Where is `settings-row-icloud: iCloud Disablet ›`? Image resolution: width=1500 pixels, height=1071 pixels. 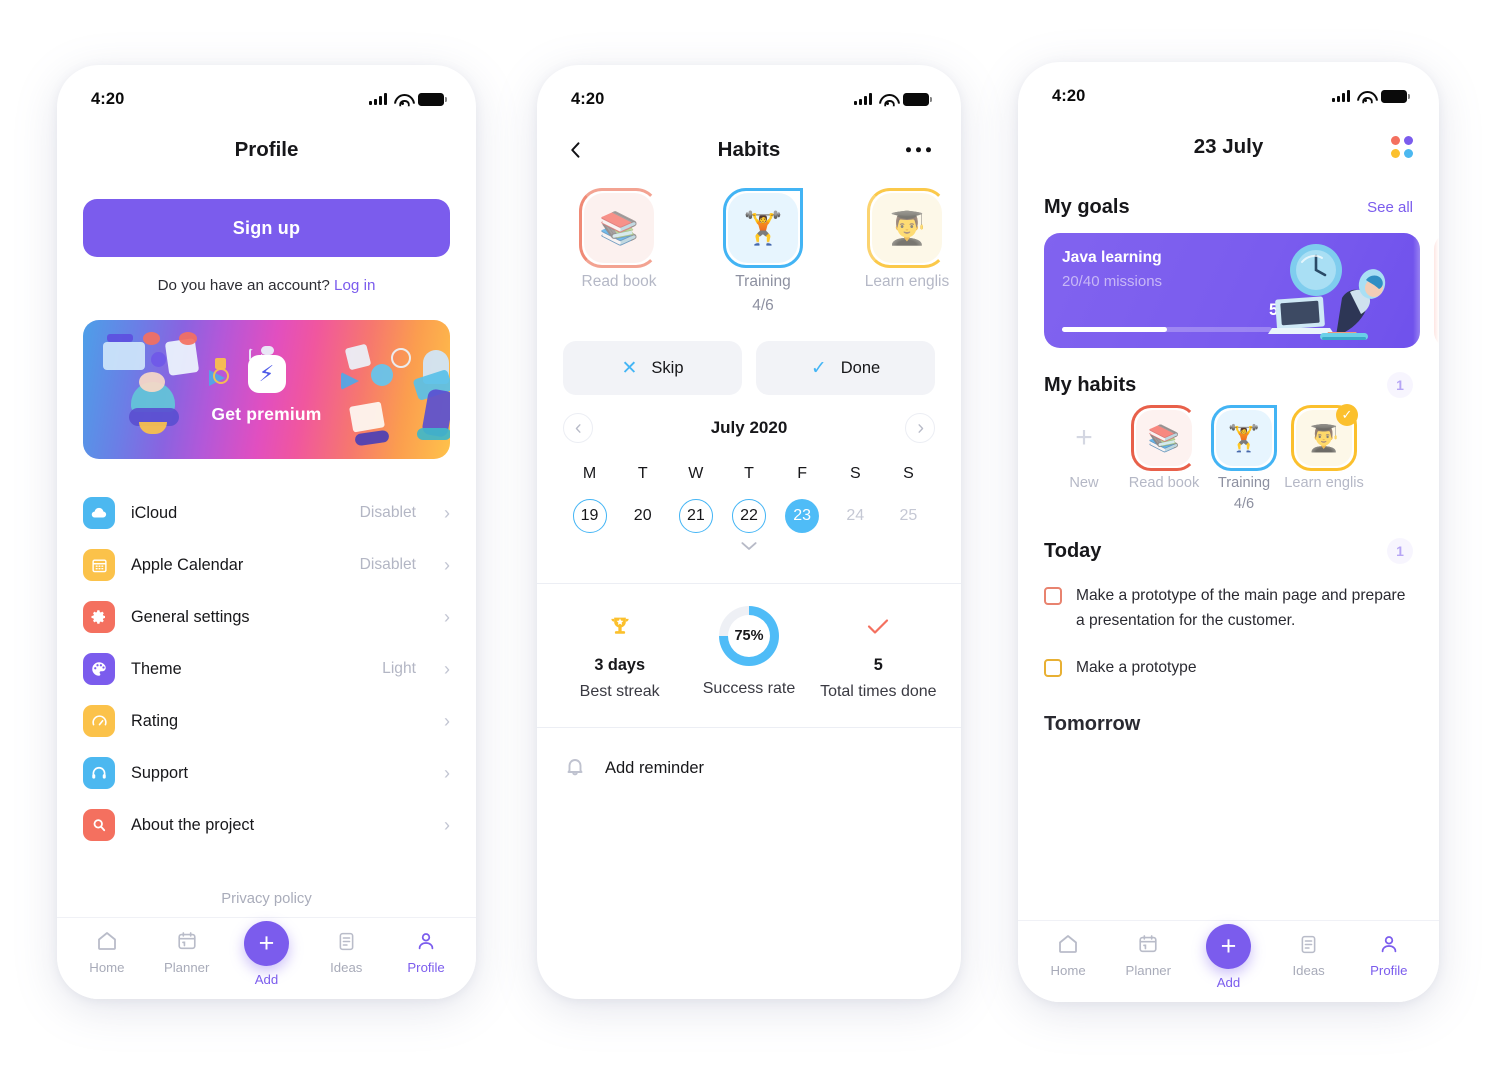
settings-row-icloud: iCloud Disablet › is located at coordinates (266, 513).